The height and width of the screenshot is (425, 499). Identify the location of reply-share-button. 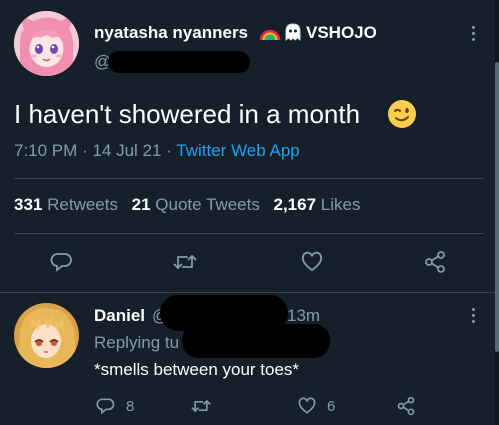
(406, 408).